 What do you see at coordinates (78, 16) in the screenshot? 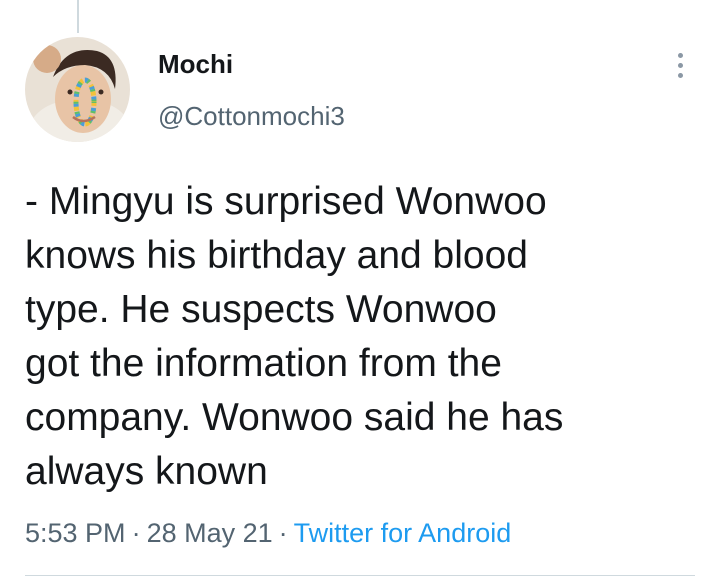
I see `thread-connector-line` at bounding box center [78, 16].